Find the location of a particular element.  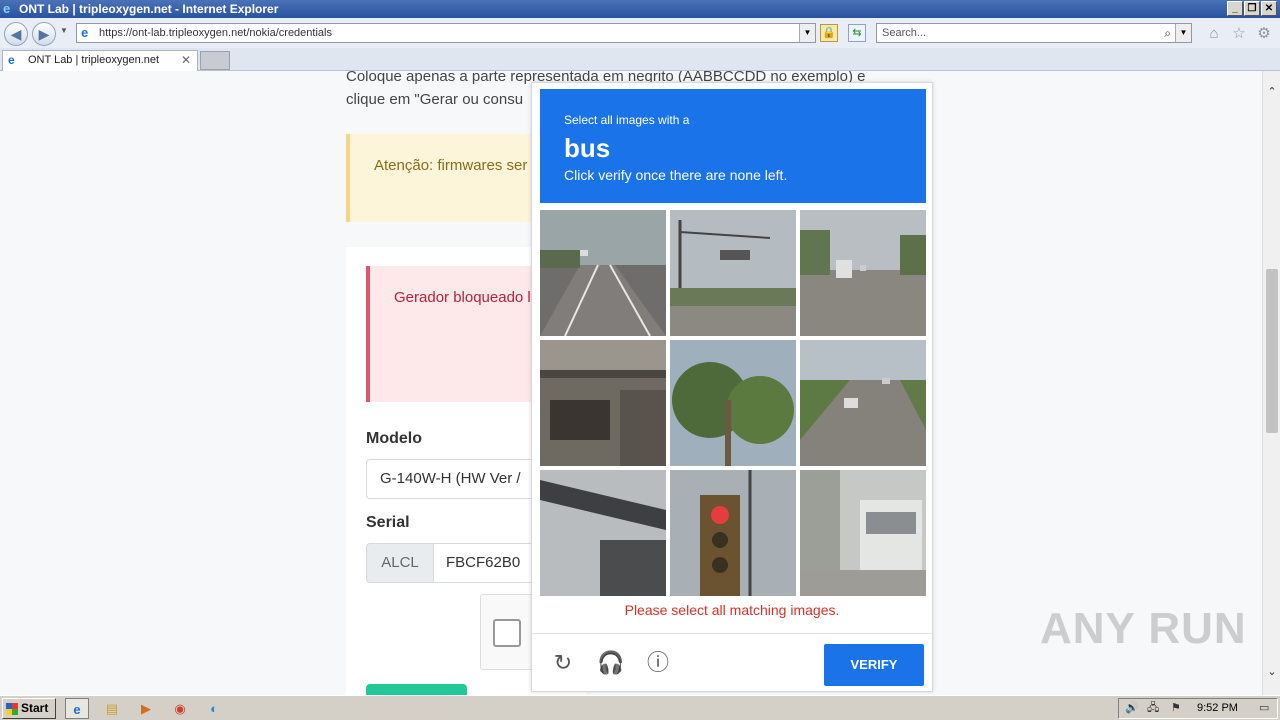

vertical-scrollbar: ⌃ ⌄ is located at coordinates (1271, 383).